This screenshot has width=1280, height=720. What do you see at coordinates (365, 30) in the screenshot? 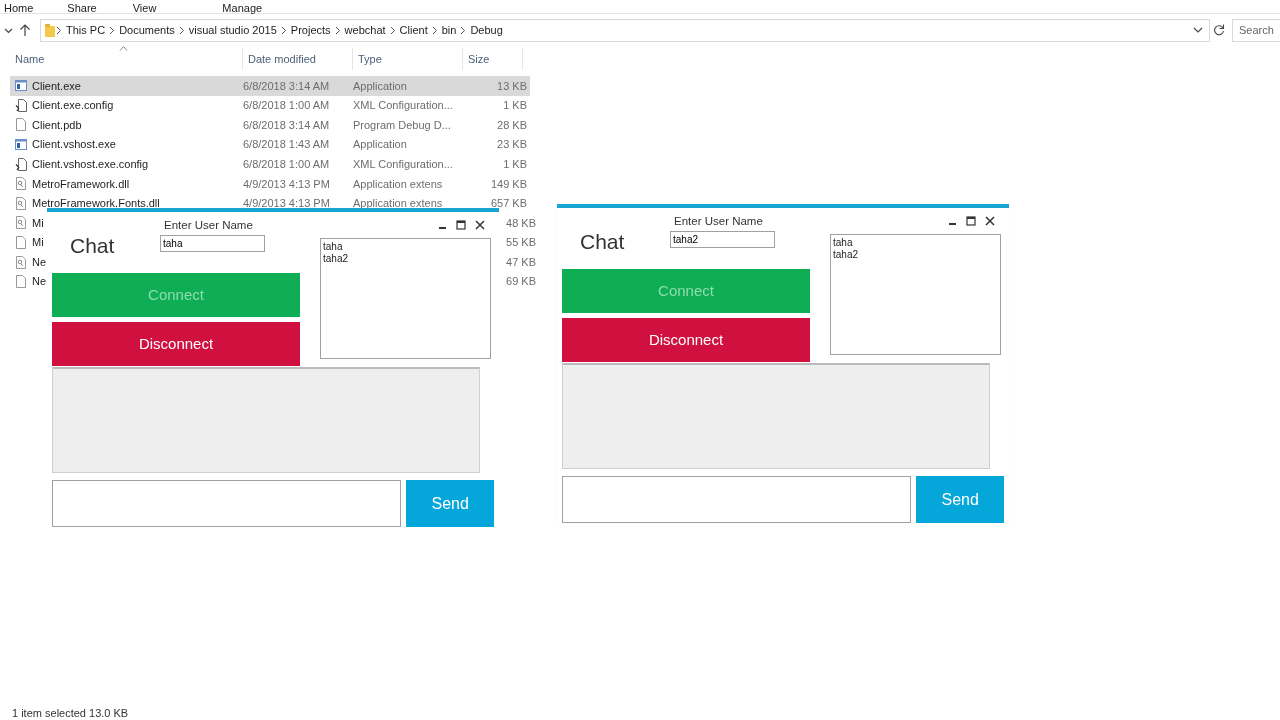
I see `breadcrumb-item: webchat` at bounding box center [365, 30].